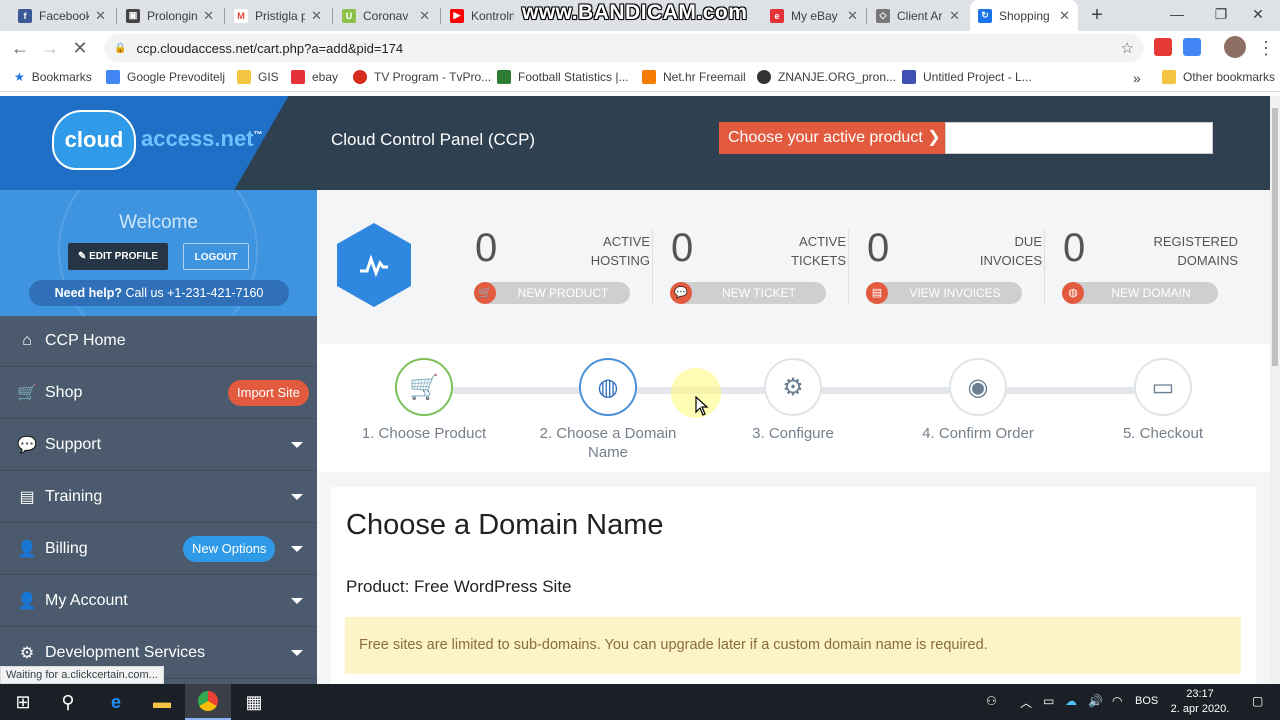 This screenshot has height=720, width=1280. I want to click on profile-avatar, so click(1235, 47).